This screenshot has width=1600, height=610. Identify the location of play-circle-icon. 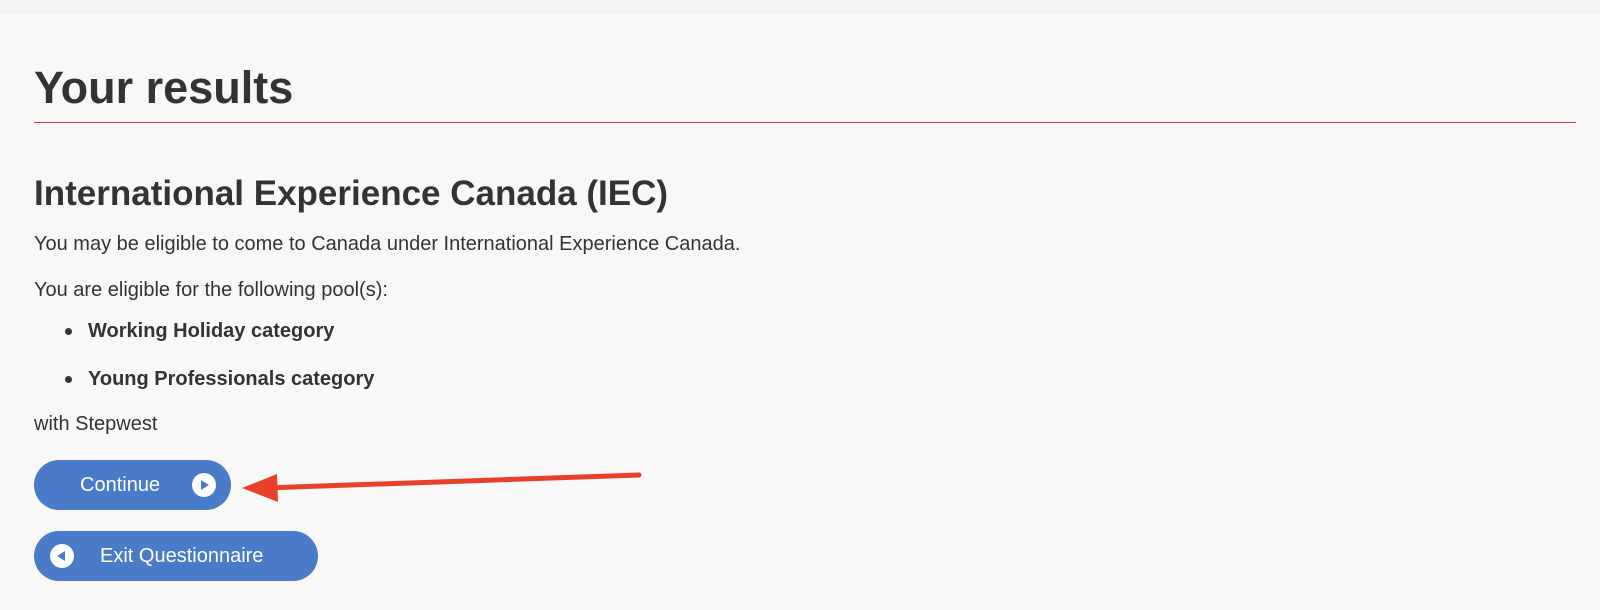
(204, 485).